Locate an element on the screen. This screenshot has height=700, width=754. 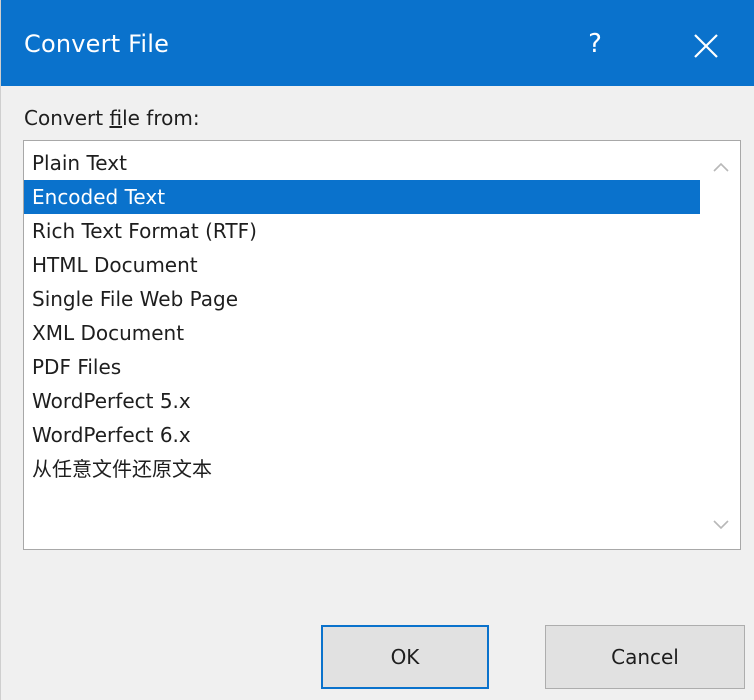
list-item: WordPerfect 6.x is located at coordinates (362, 435).